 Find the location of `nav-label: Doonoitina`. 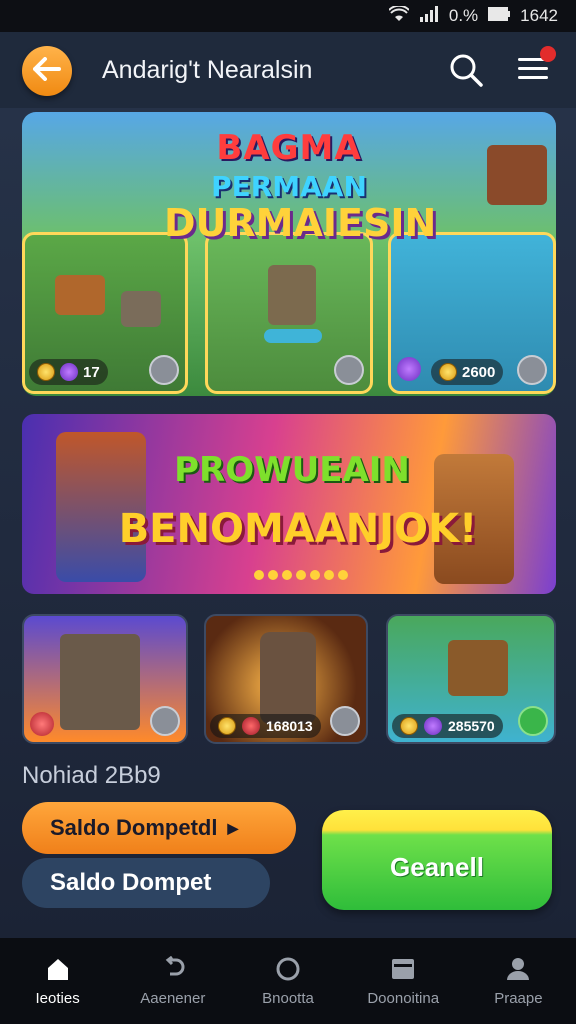

nav-label: Doonoitina is located at coordinates (403, 998).